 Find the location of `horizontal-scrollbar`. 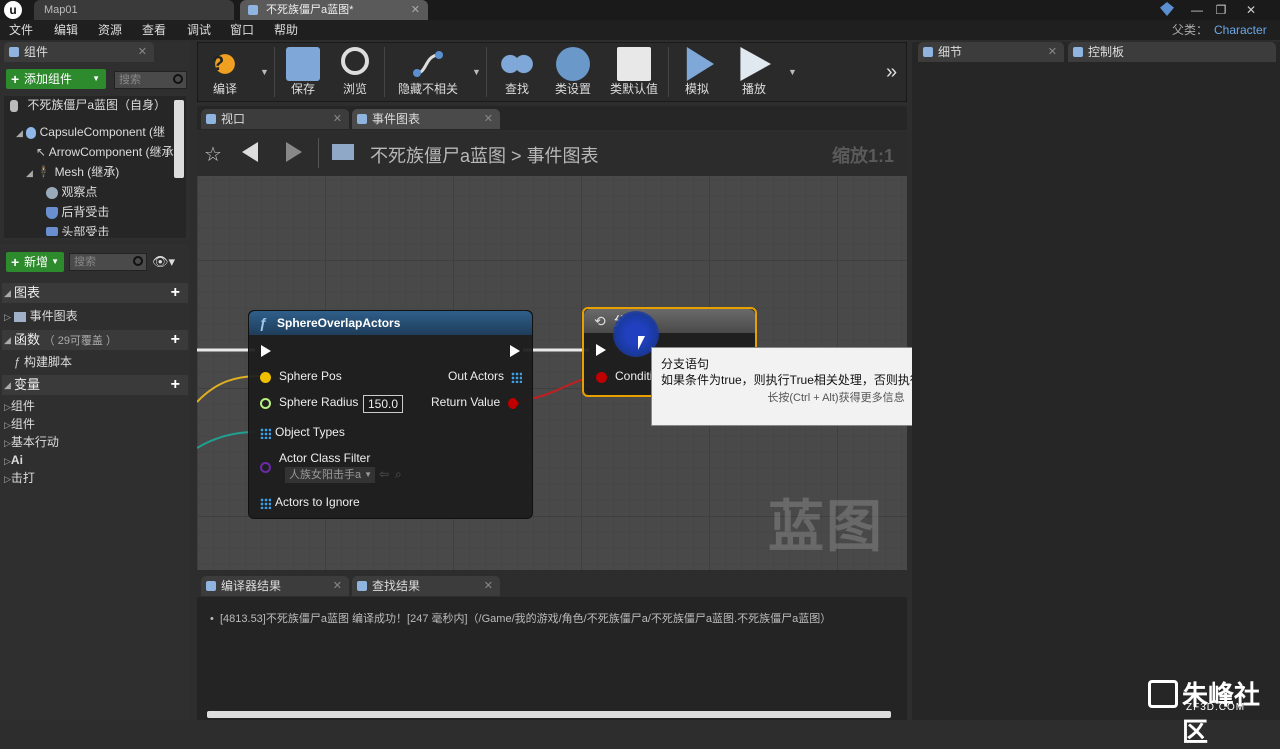

horizontal-scrollbar is located at coordinates (549, 714).